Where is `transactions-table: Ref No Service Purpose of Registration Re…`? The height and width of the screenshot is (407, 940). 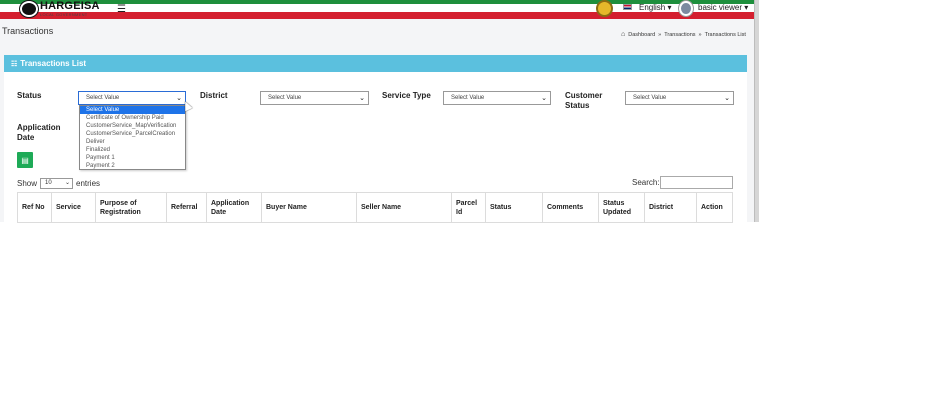
transactions-table: Ref No Service Purpose of Registration Re… is located at coordinates (375, 207).